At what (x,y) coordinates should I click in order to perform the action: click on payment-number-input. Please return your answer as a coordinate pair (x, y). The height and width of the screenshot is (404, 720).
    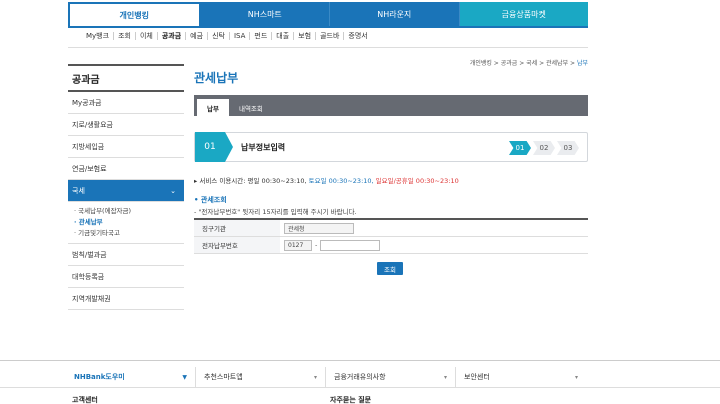
    Looking at the image, I should click on (350, 245).